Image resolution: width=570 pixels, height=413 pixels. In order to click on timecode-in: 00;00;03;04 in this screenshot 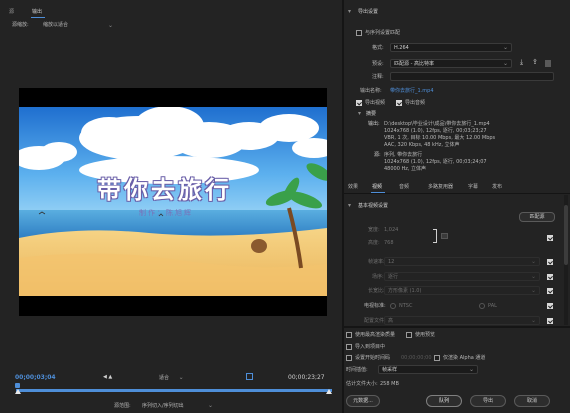, I will do `click(35, 378)`.